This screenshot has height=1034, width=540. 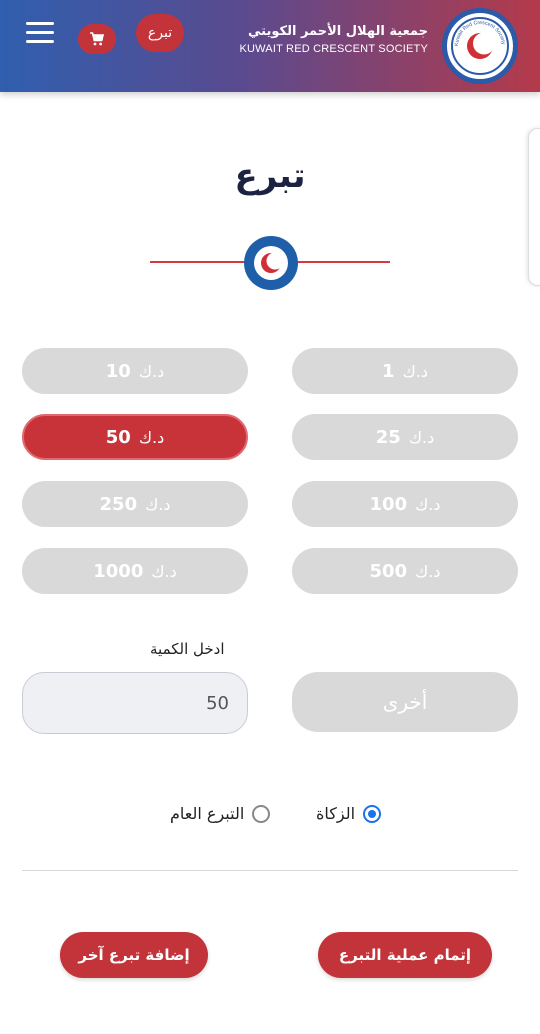 What do you see at coordinates (40, 33) in the screenshot?
I see `menu-icon` at bounding box center [40, 33].